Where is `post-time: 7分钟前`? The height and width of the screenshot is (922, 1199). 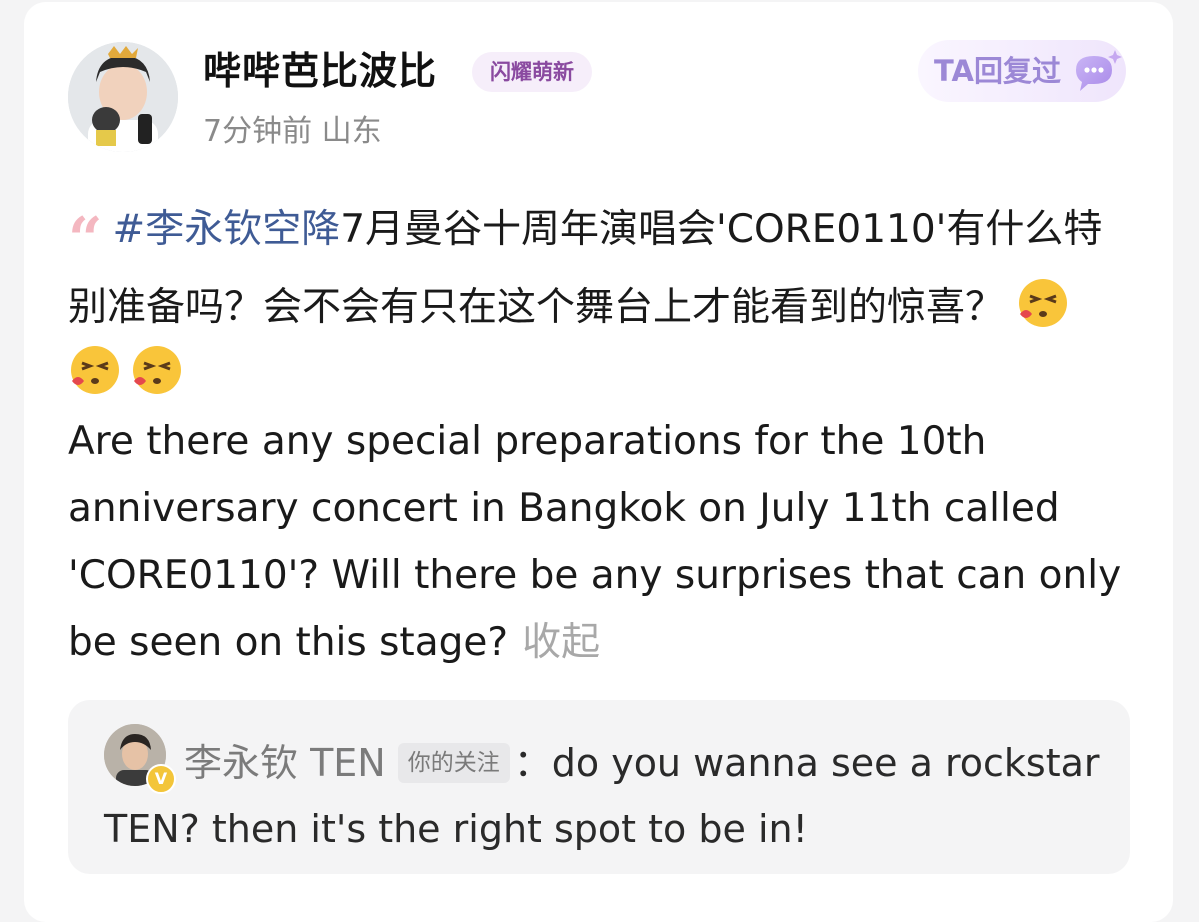 post-time: 7分钟前 is located at coordinates (258, 131).